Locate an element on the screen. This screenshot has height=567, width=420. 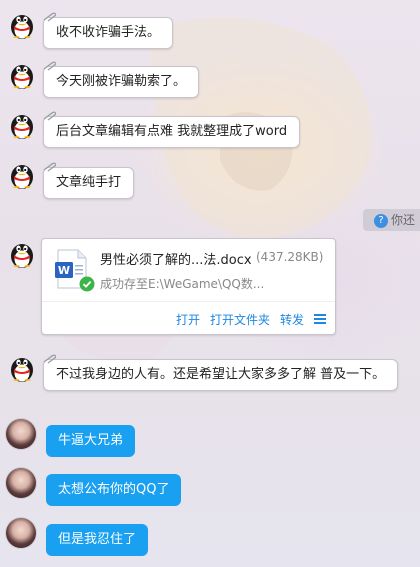
message-bubble: 文章纯手打 is located at coordinates (89, 180).